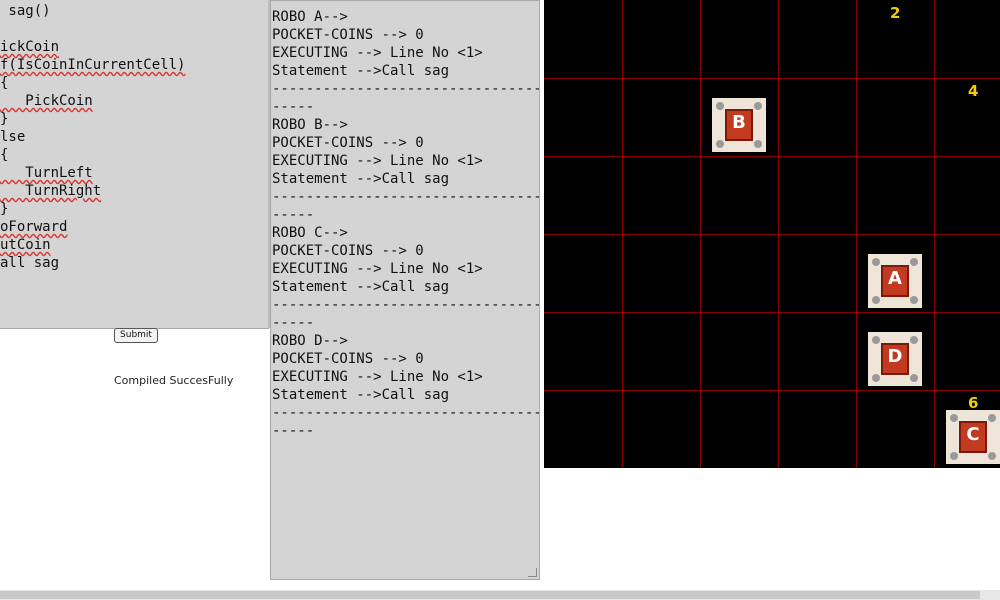 The height and width of the screenshot is (600, 1000). What do you see at coordinates (25, 11) in the screenshot?
I see `code-line: sag()` at bounding box center [25, 11].